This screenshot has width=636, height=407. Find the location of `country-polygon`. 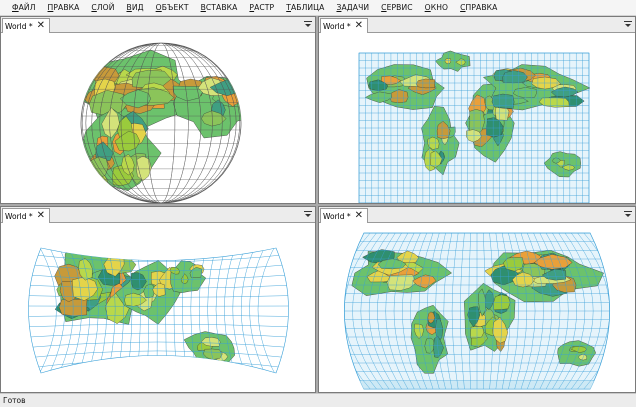

country-polygon is located at coordinates (503, 101).